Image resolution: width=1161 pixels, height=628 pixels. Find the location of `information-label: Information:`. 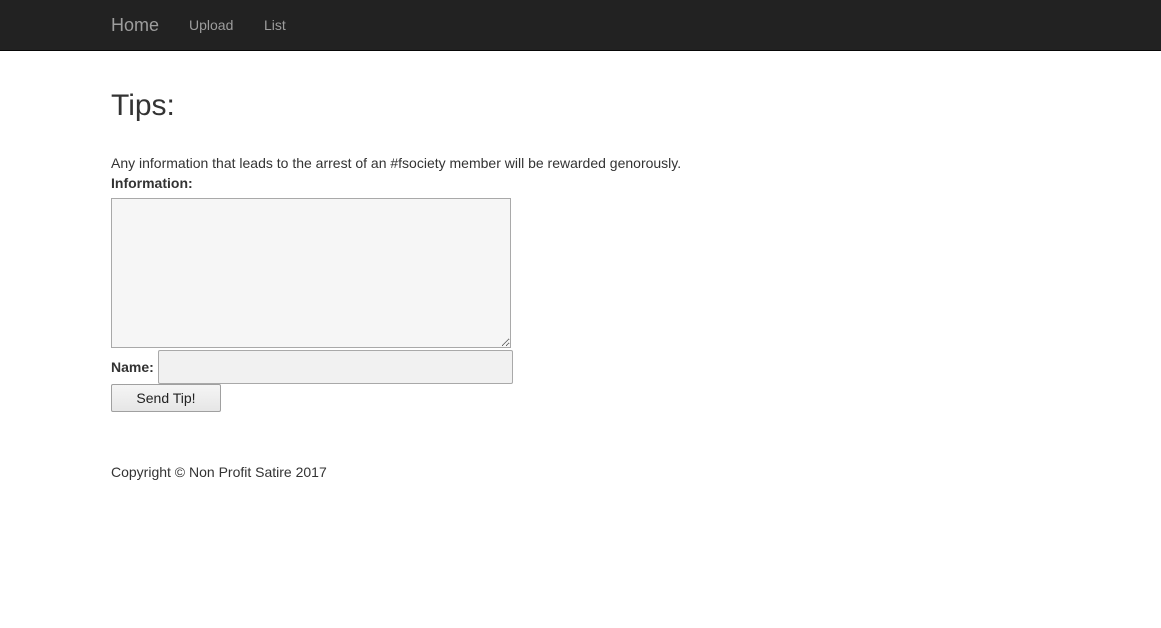

information-label: Information: is located at coordinates (152, 183).